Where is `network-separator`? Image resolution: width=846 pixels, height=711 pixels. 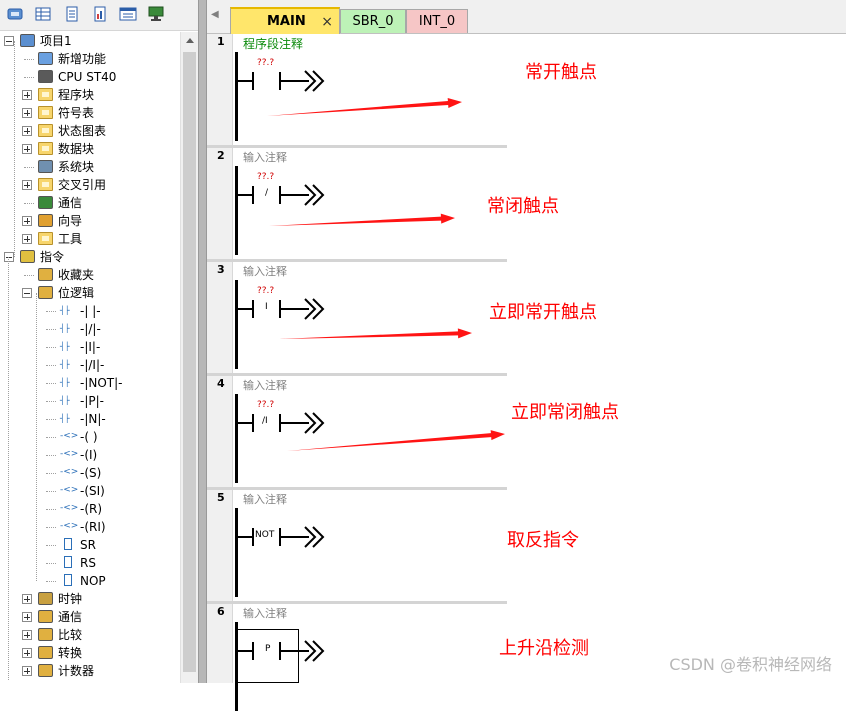 network-separator is located at coordinates (357, 602).